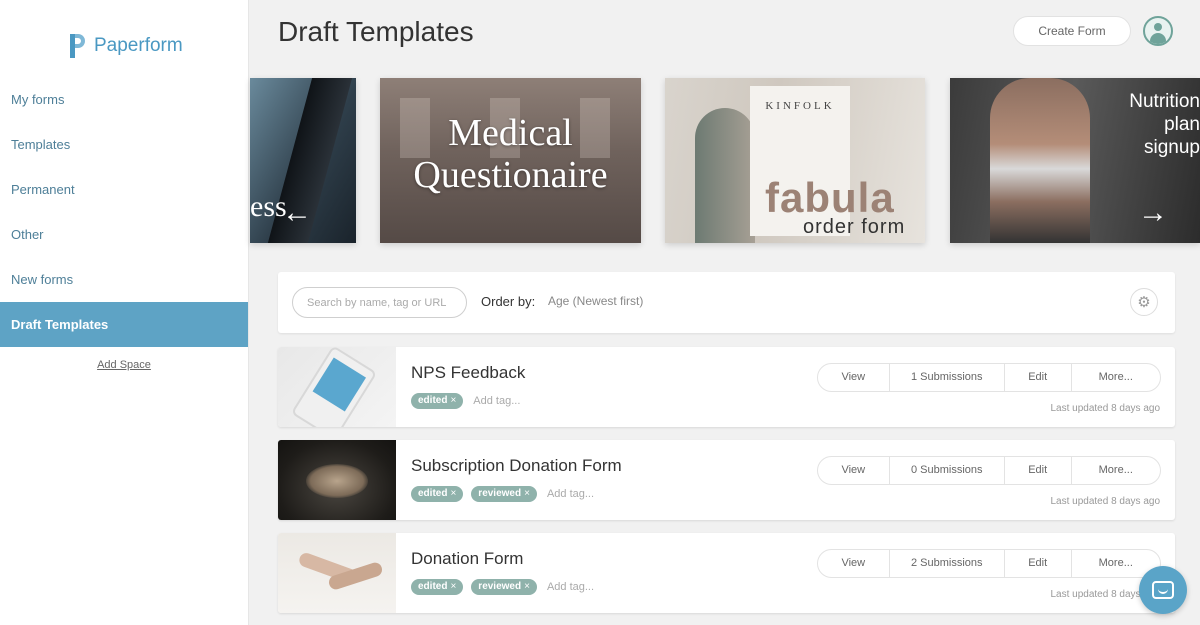 This screenshot has height=625, width=1200. What do you see at coordinates (124, 365) in the screenshot?
I see `add-space-link: Add Space` at bounding box center [124, 365].